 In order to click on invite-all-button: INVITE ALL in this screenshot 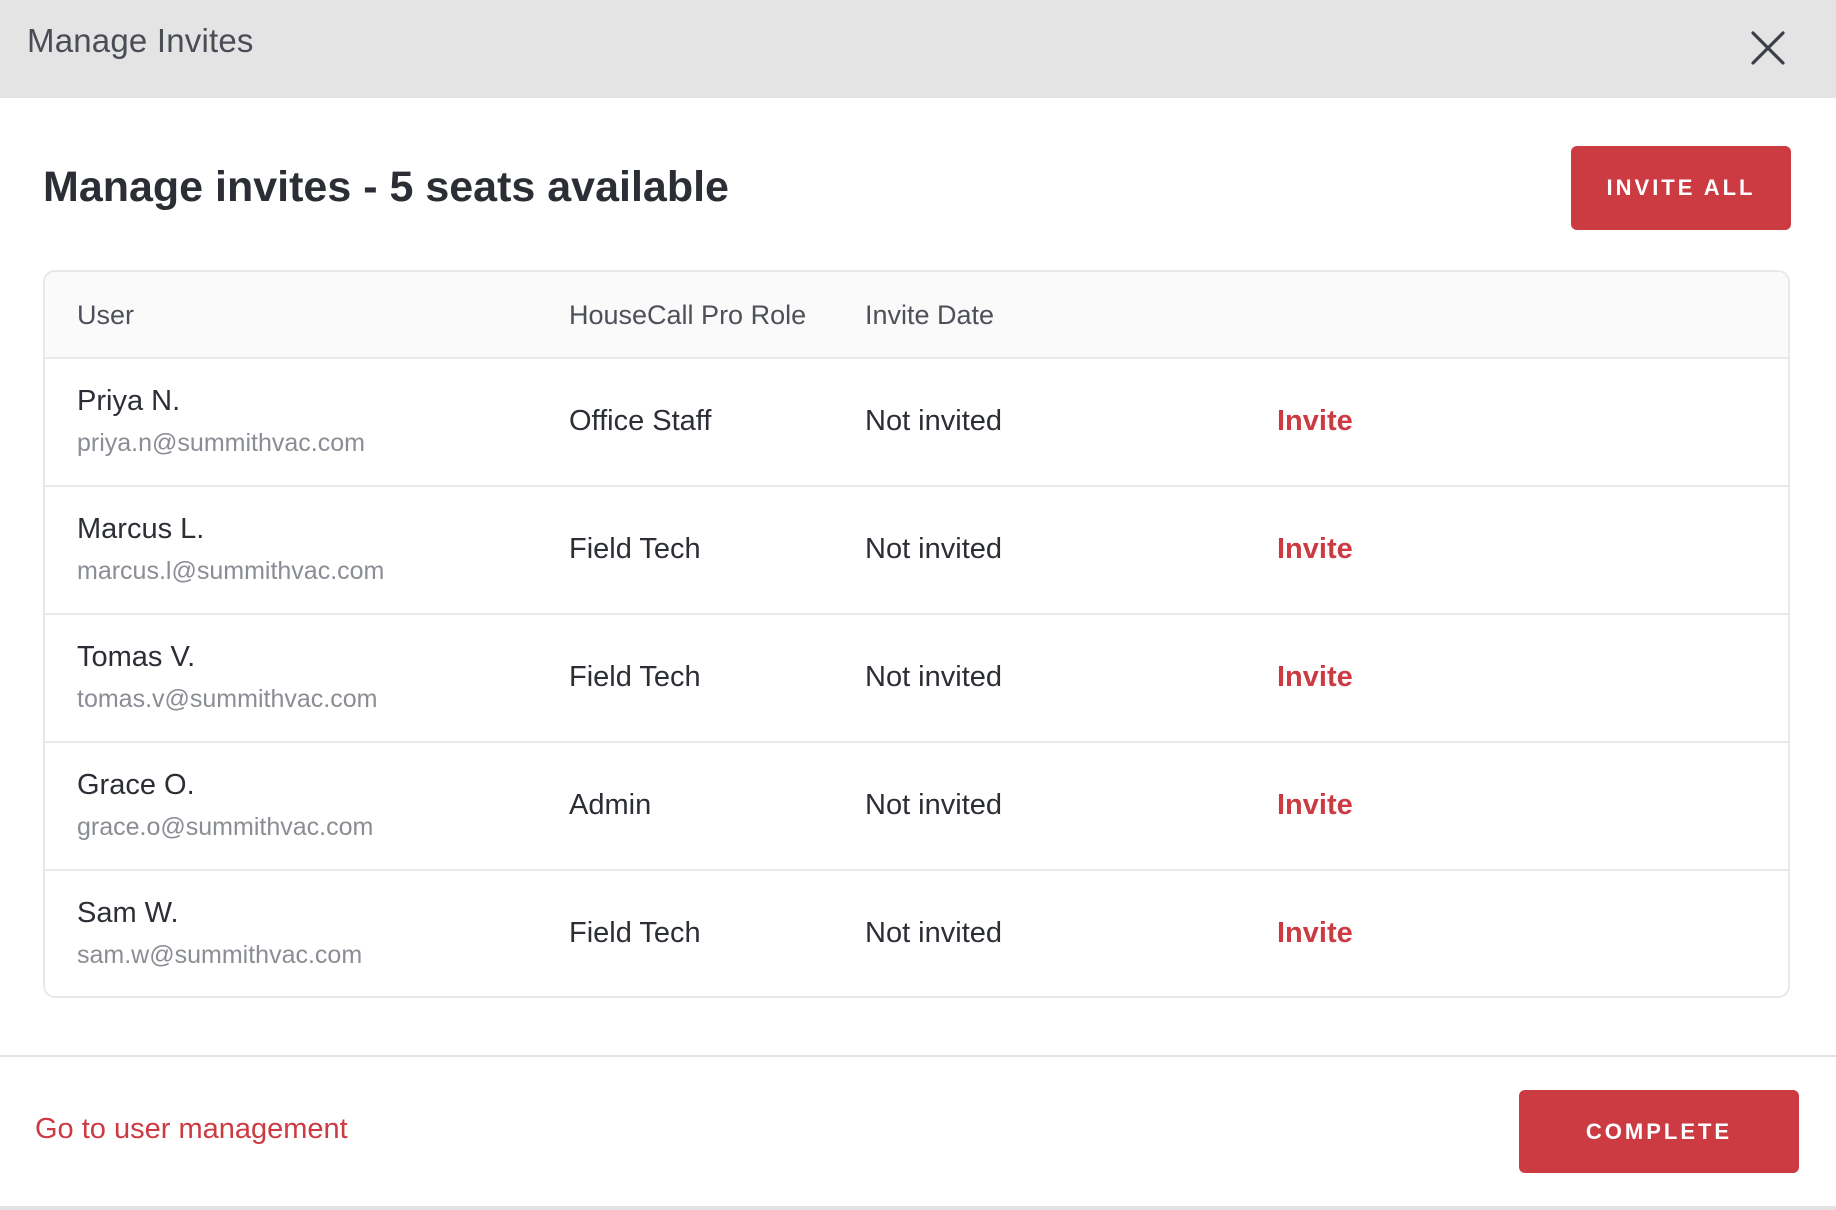, I will do `click(1681, 188)`.